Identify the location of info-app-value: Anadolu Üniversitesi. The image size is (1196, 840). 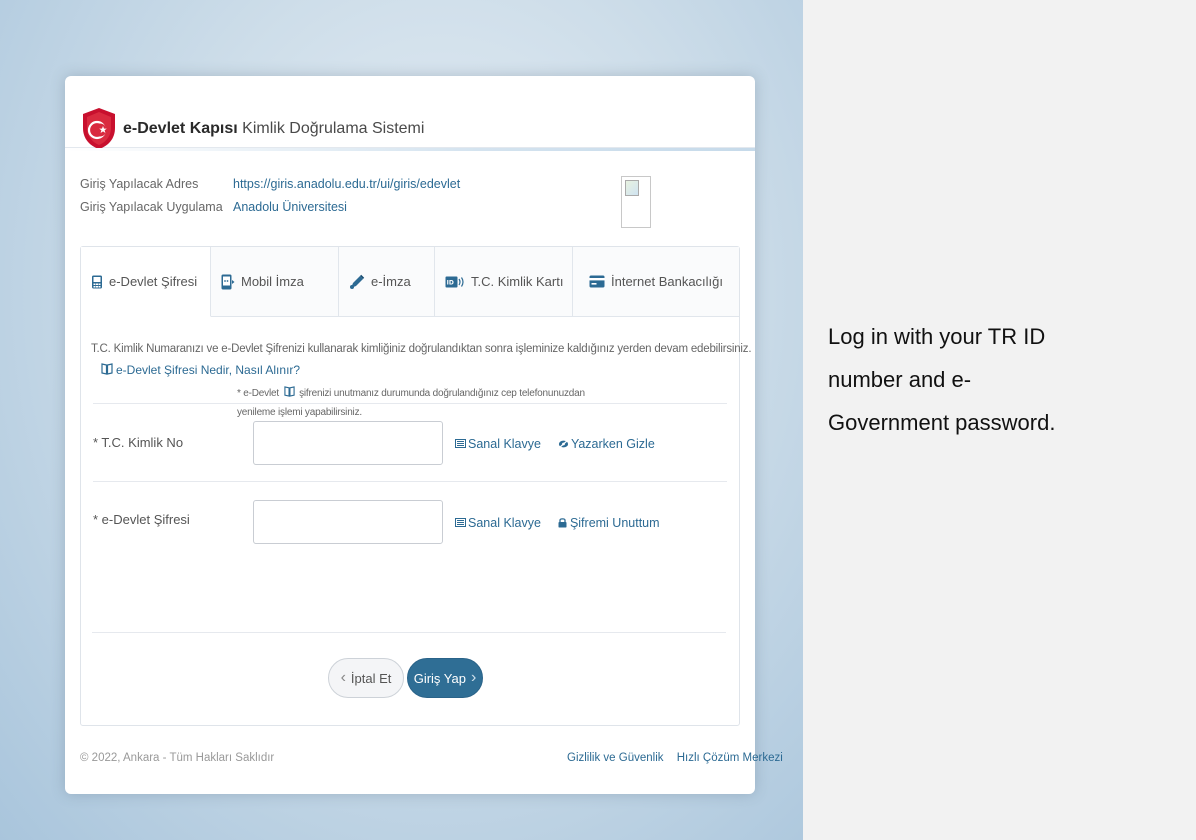
(290, 207).